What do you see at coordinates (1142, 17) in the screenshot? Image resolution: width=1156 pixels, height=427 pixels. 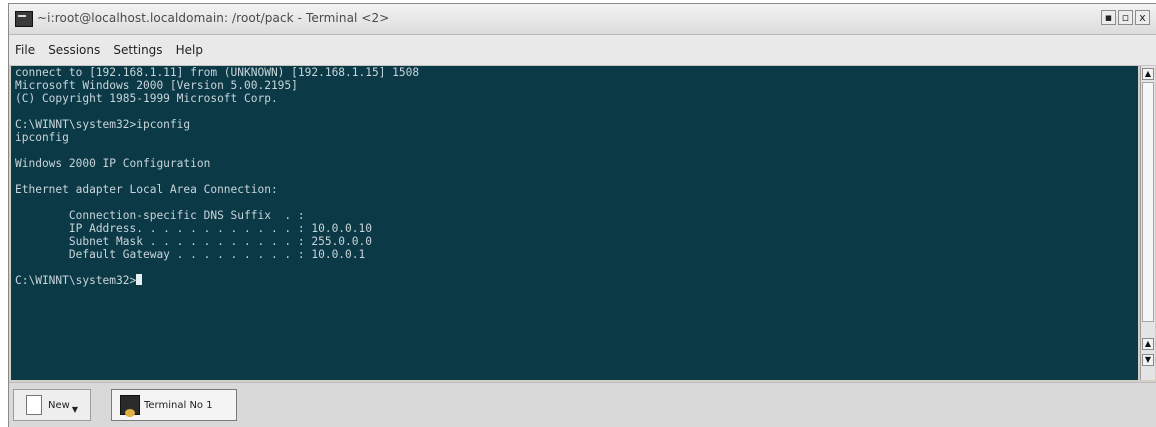 I see `close-button: x` at bounding box center [1142, 17].